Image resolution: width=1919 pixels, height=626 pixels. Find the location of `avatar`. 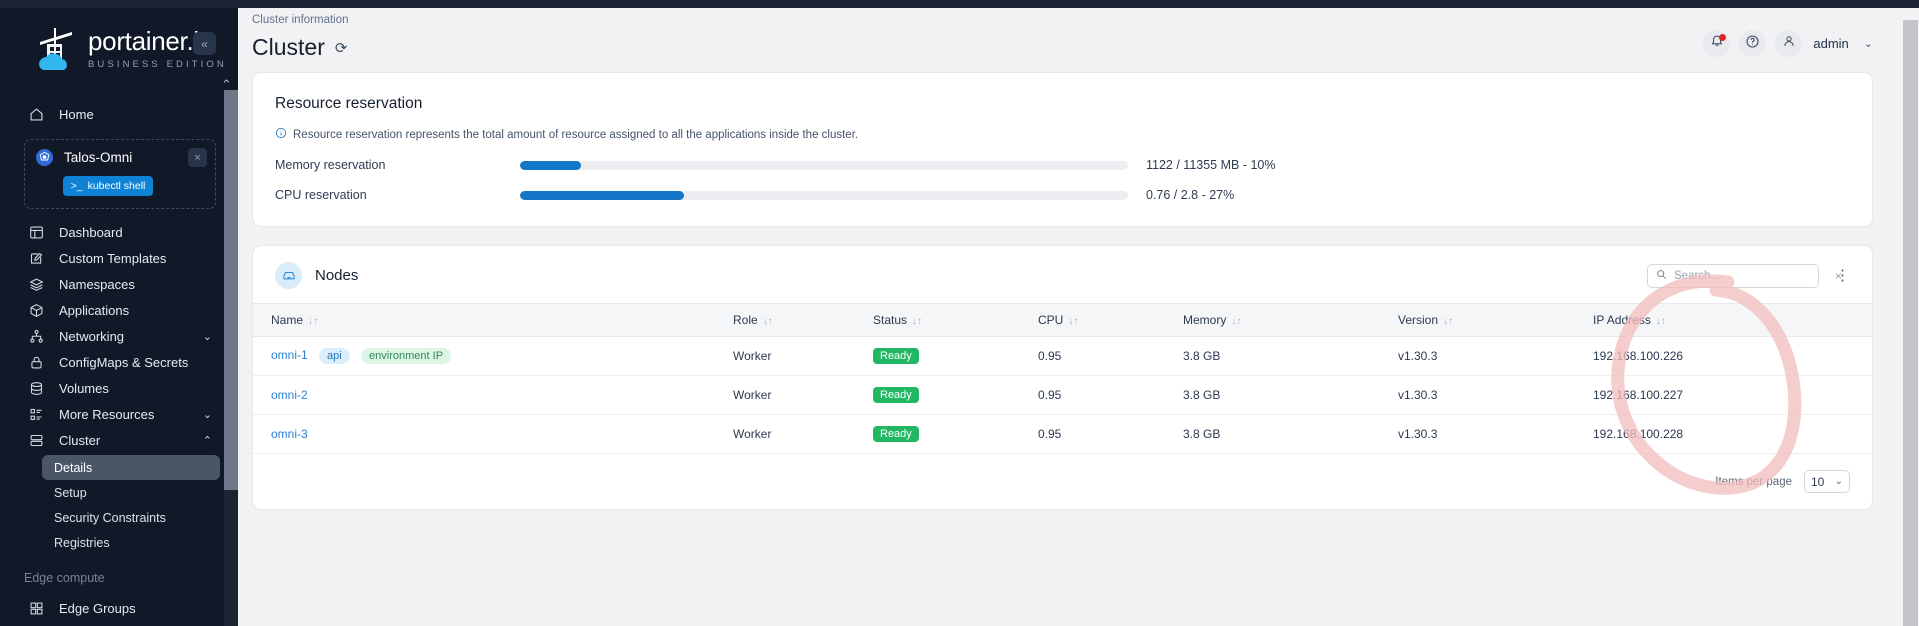

avatar is located at coordinates (1789, 43).